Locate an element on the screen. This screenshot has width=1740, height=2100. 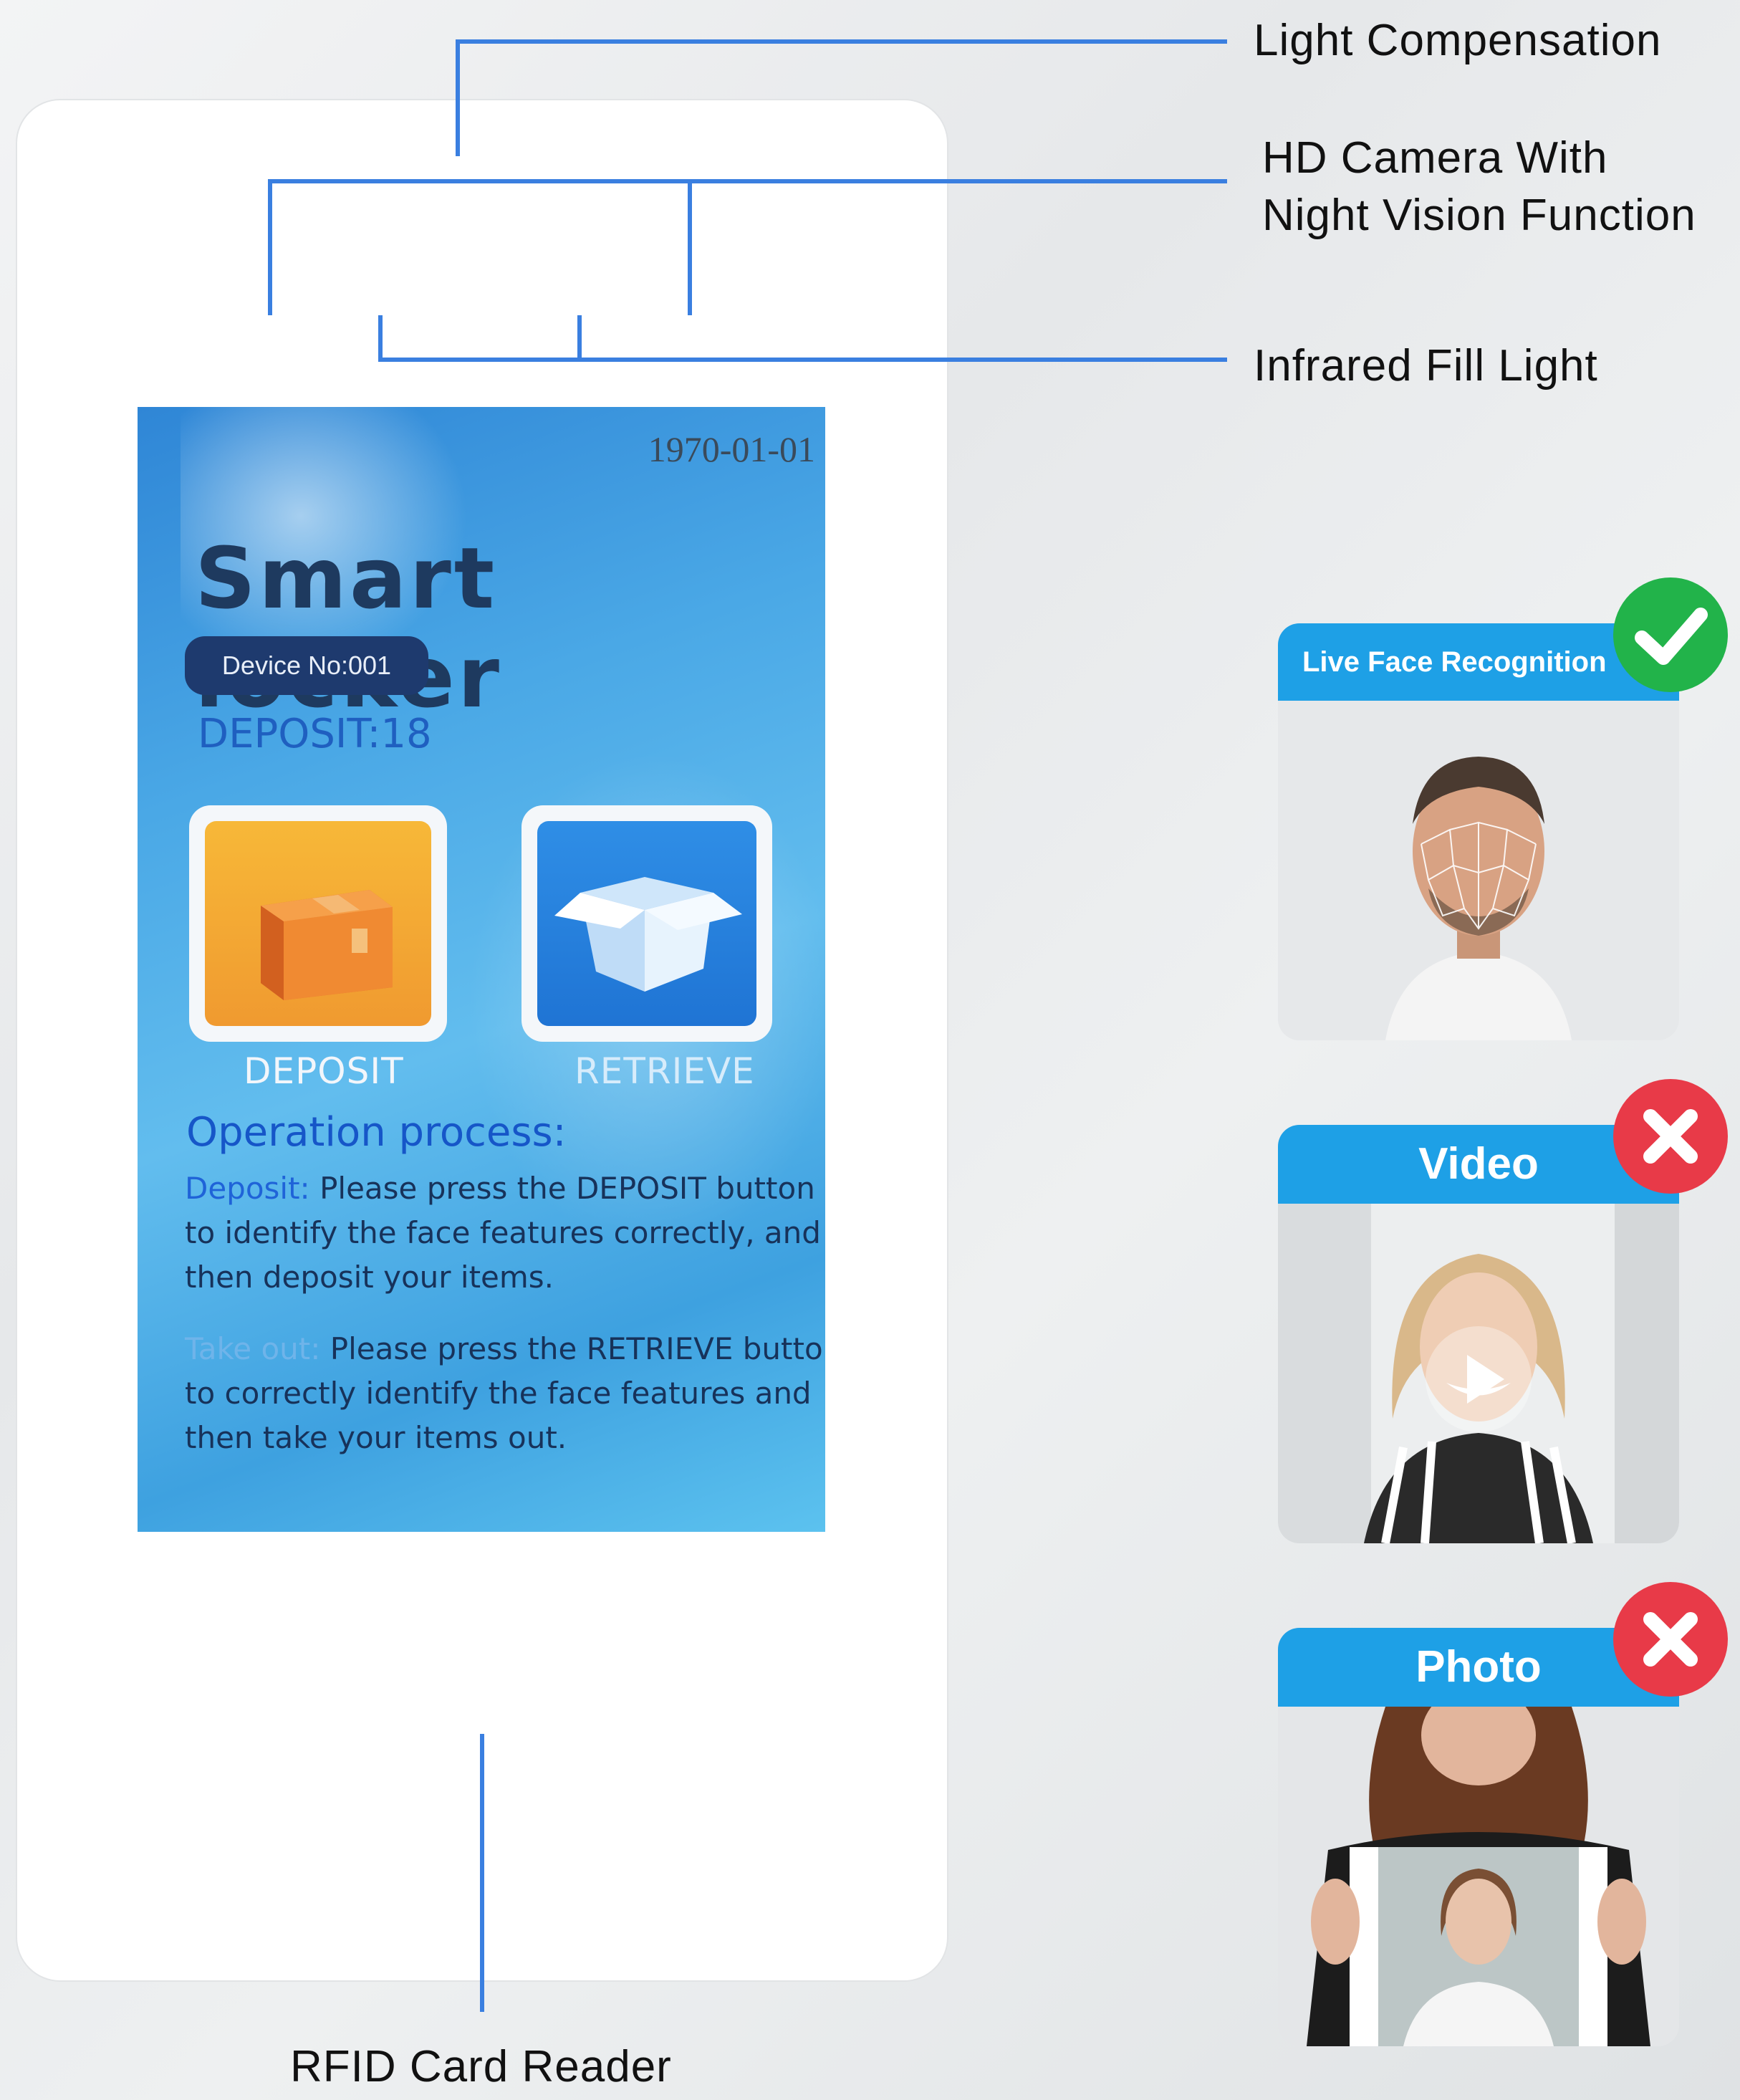
man-face-scan-photo is located at coordinates (1478, 870).